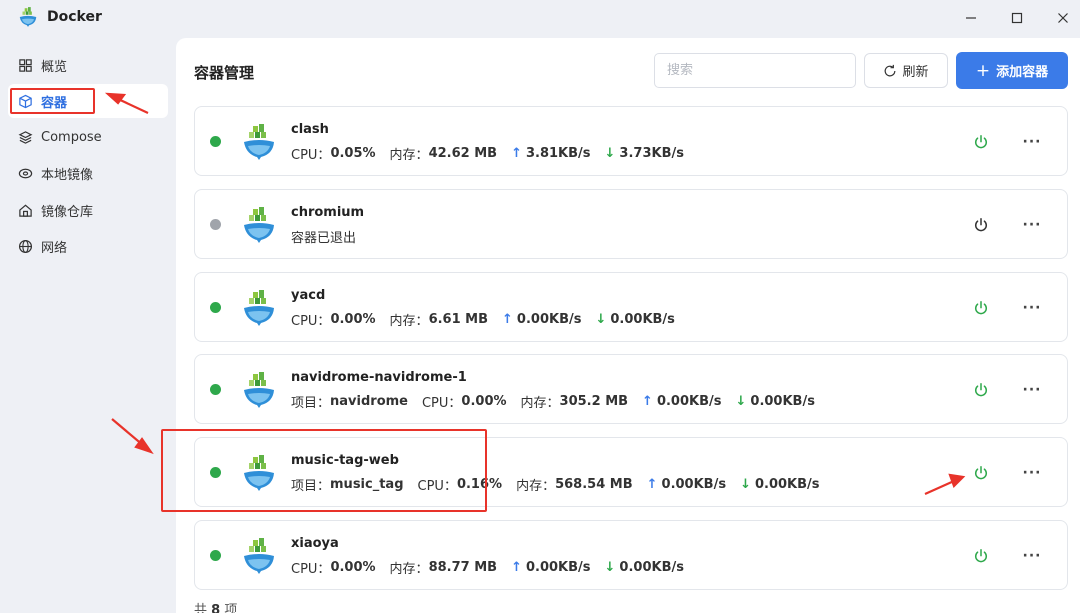 The height and width of the screenshot is (613, 1080). What do you see at coordinates (25, 246) in the screenshot?
I see `globe-icon` at bounding box center [25, 246].